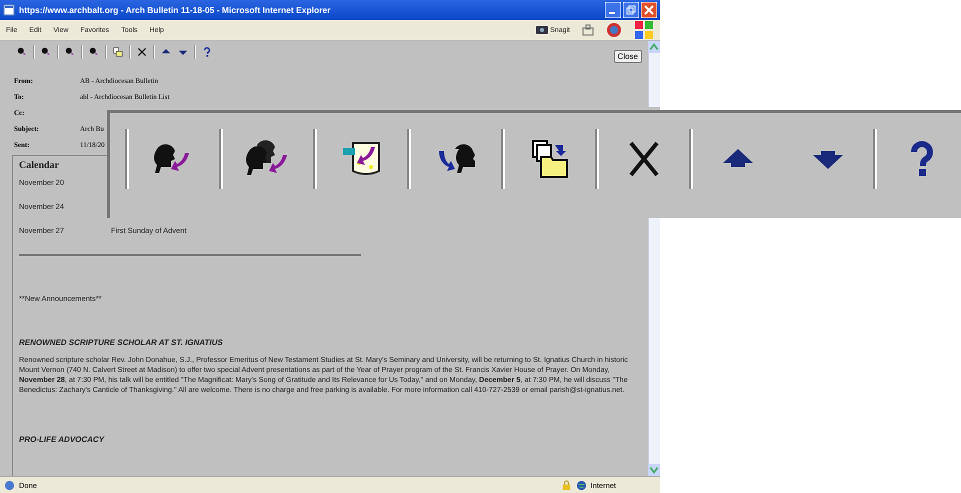  I want to click on section-heading: PRO-LIFE ADVOCACY, so click(62, 439).